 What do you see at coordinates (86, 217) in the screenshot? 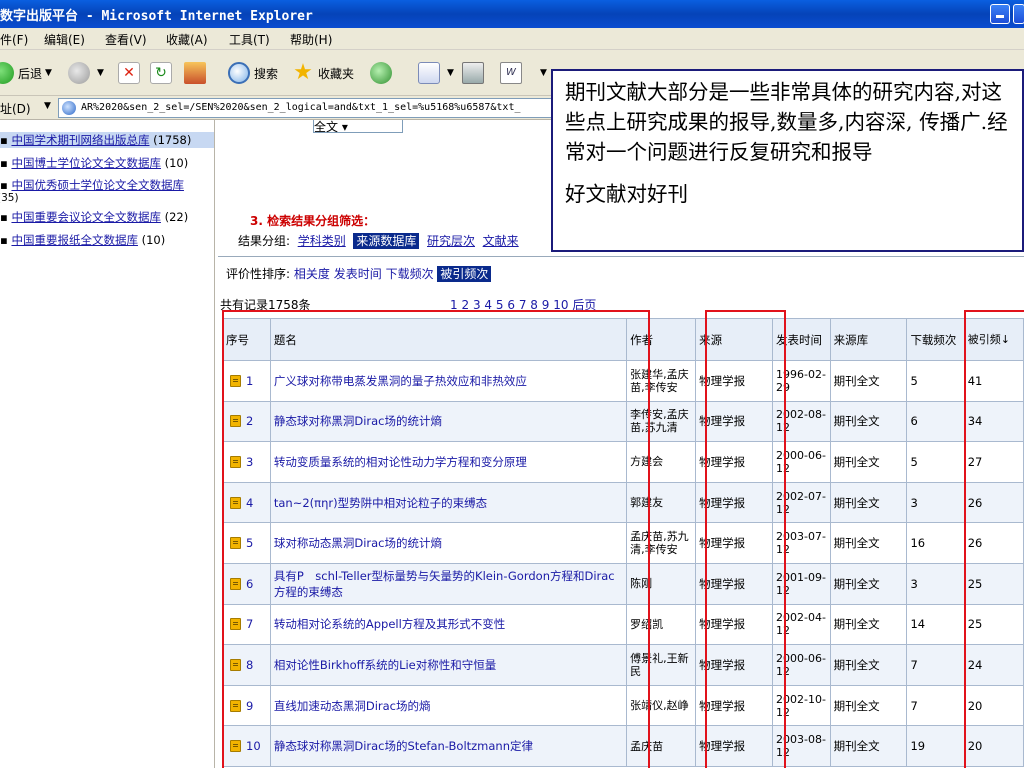
I see `sidebar-item-label: 中国重要会议论文全文数据库` at bounding box center [86, 217].